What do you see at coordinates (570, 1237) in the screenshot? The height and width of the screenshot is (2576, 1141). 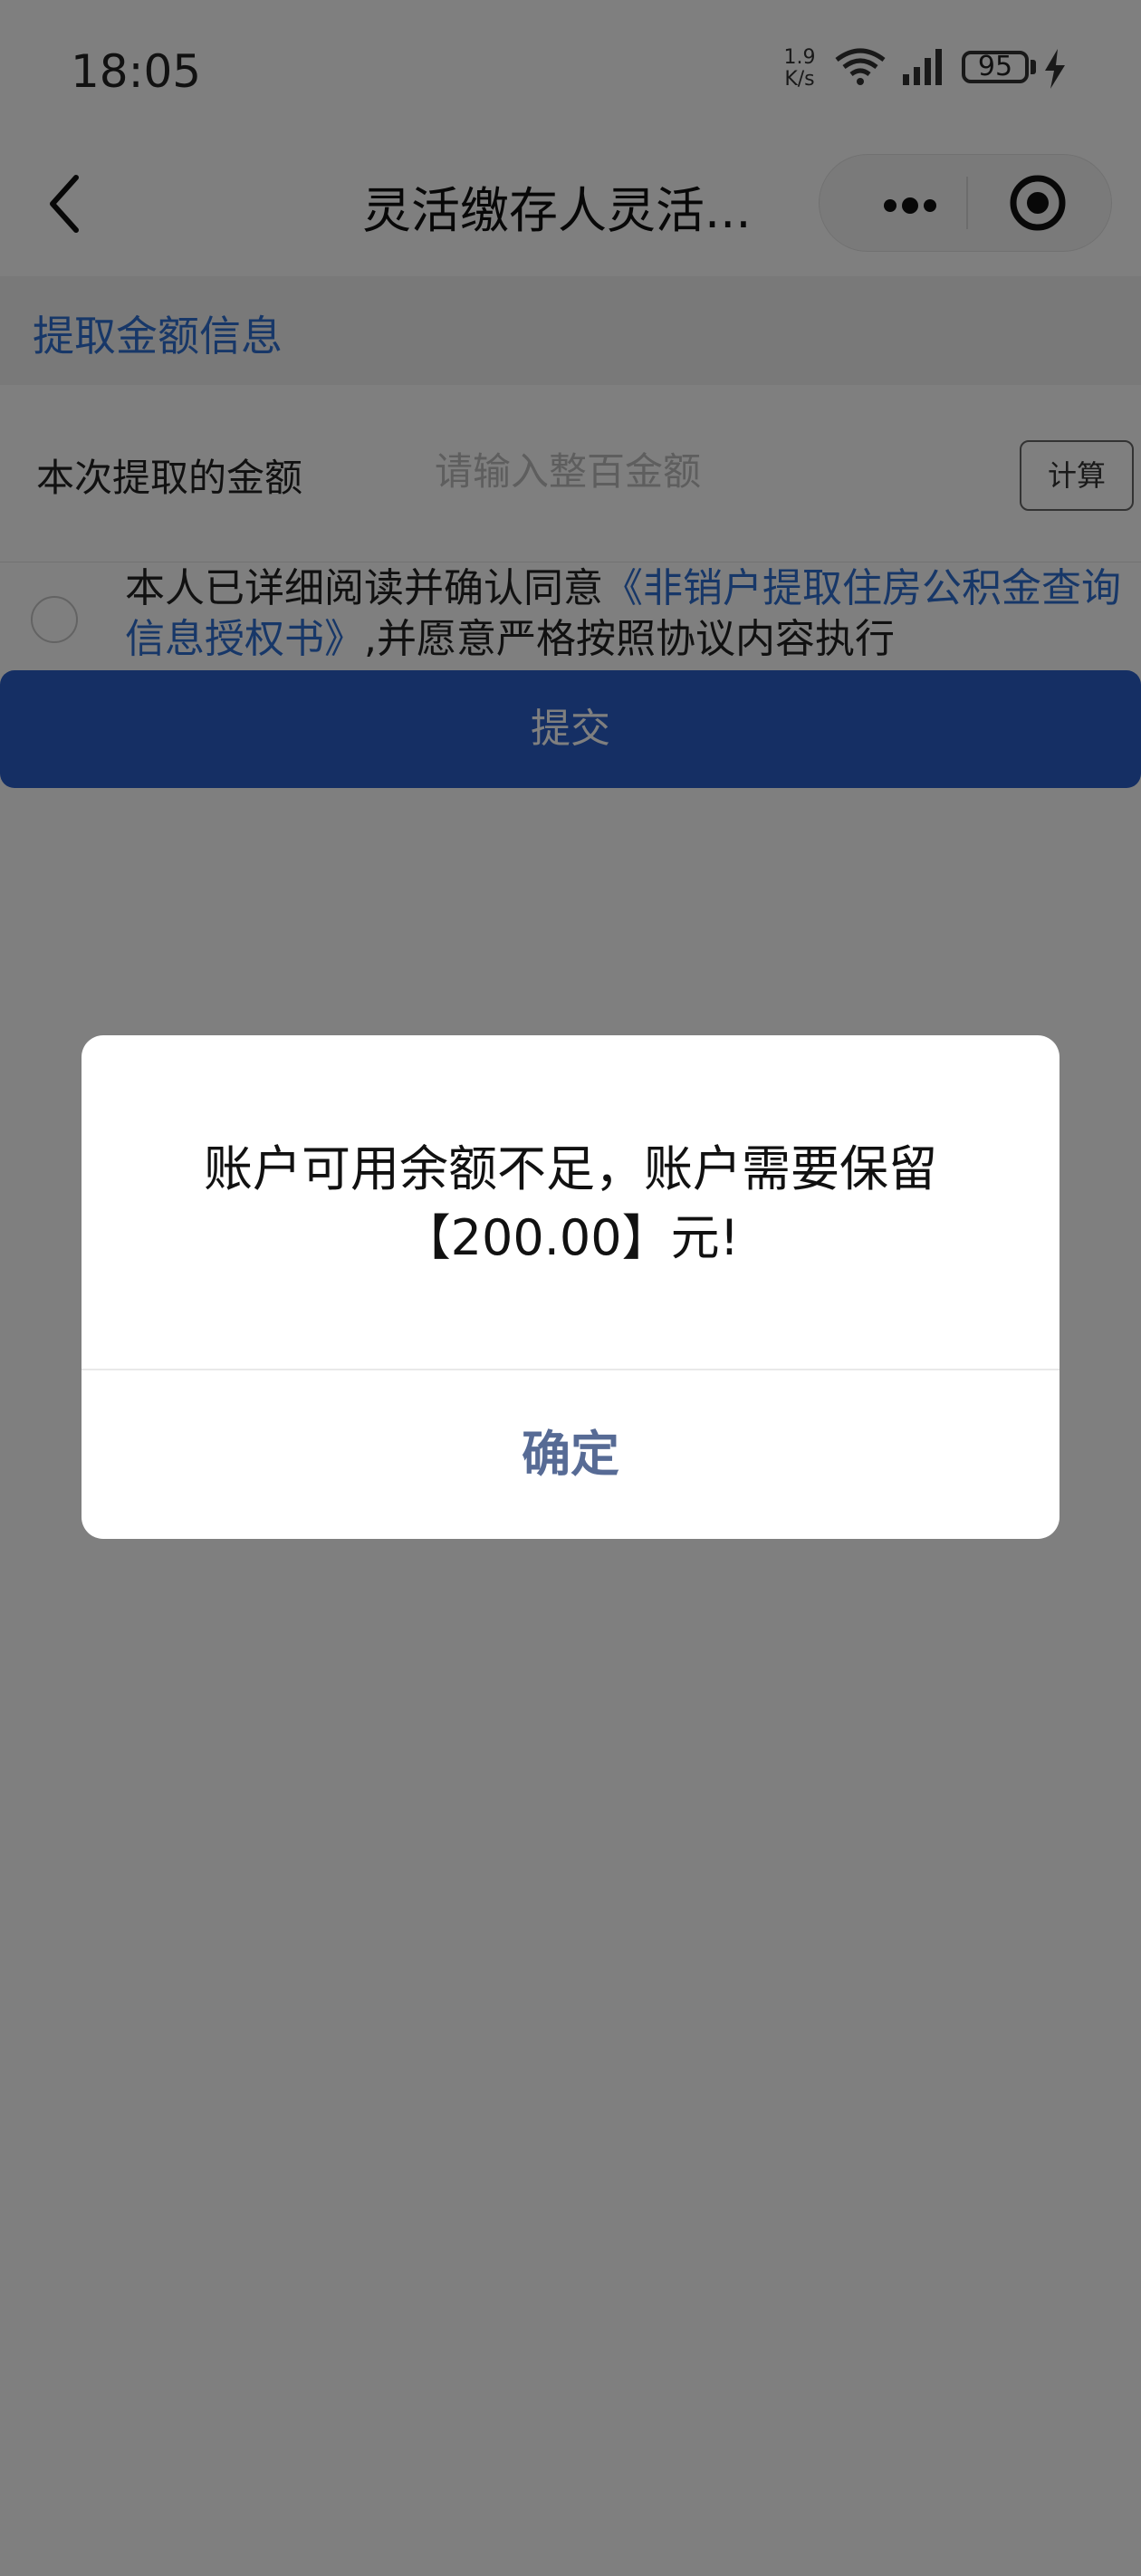 I see `dialog-message-line2: 【200.00】元!` at bounding box center [570, 1237].